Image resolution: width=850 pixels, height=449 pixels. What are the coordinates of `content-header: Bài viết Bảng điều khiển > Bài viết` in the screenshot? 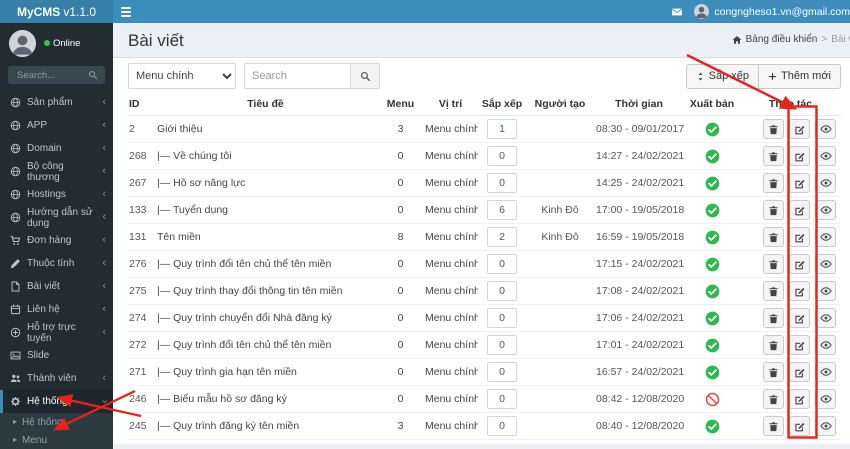 It's located at (481, 40).